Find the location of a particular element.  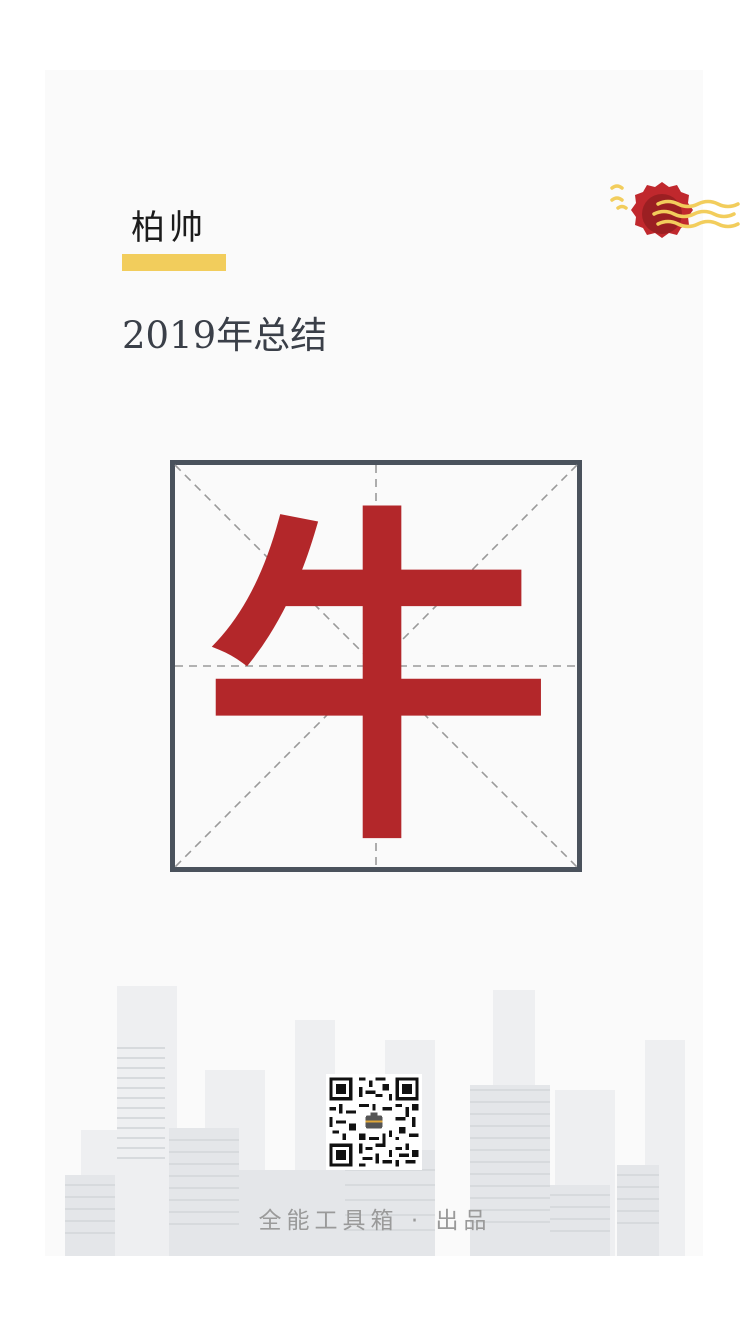

summary-title: 2019年总结 is located at coordinates (225, 335).